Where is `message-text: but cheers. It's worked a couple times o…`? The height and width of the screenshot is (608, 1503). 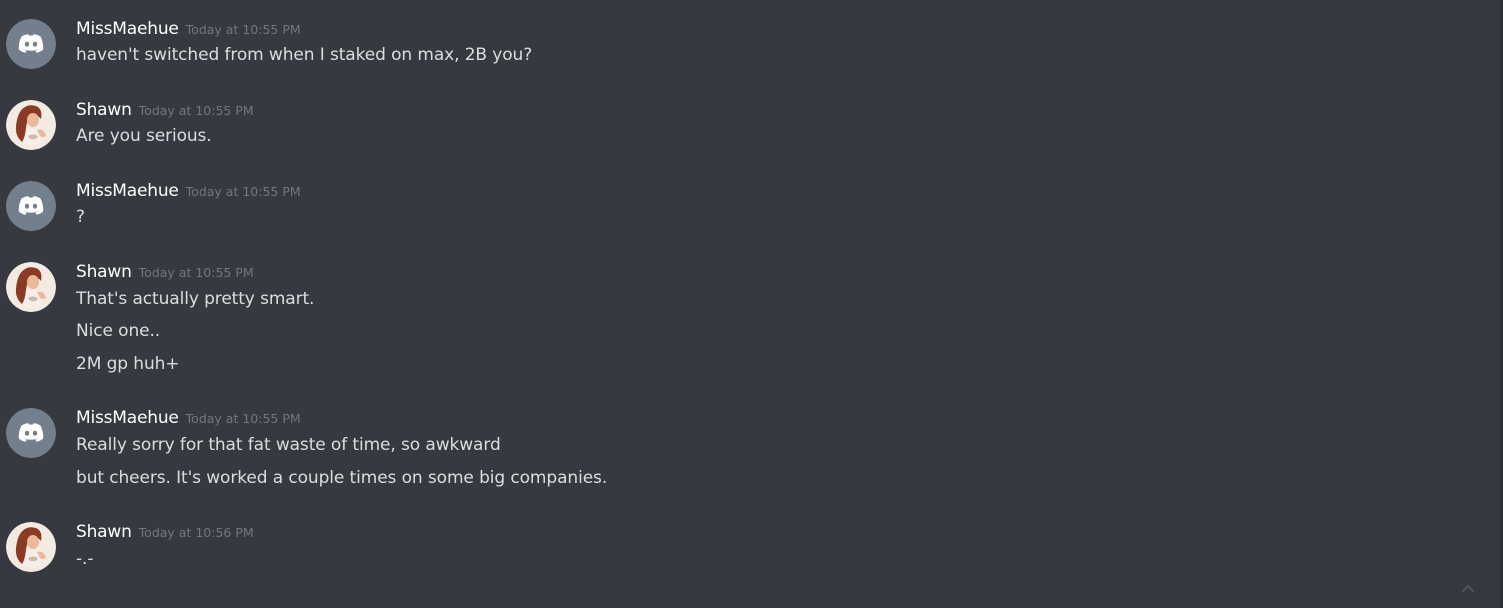
message-text: but cheers. It's worked a couple times o… is located at coordinates (342, 478).